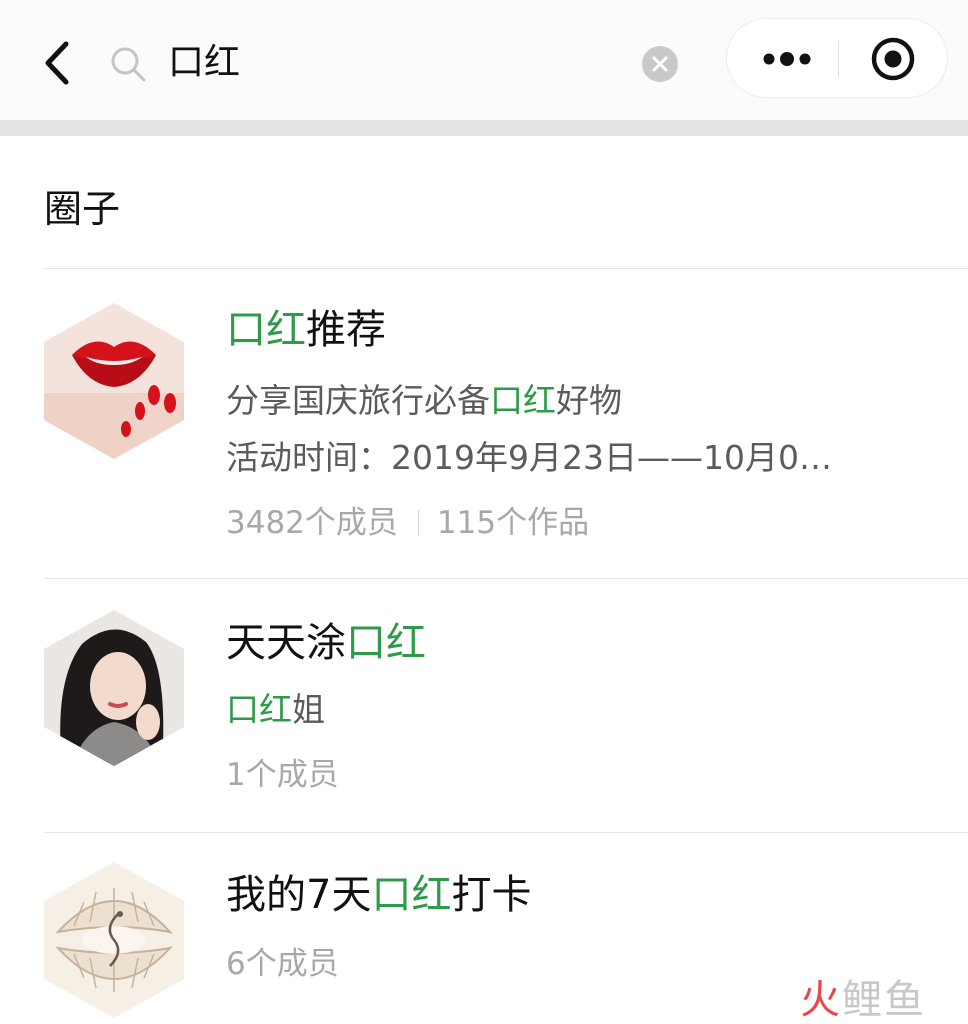 The width and height of the screenshot is (968, 1024). I want to click on title-text: 推荐, so click(346, 330).